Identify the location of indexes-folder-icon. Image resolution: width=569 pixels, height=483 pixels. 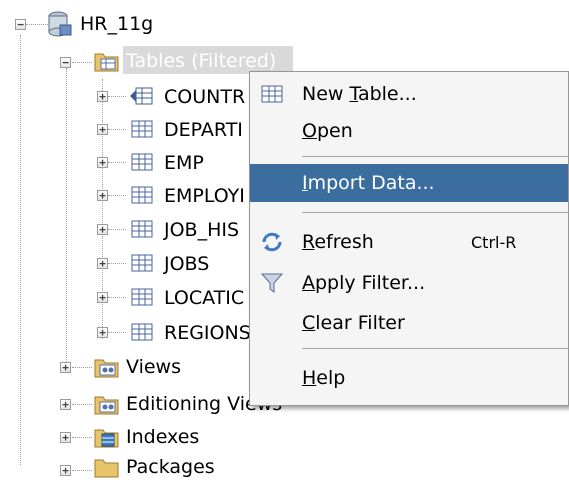
(107, 439).